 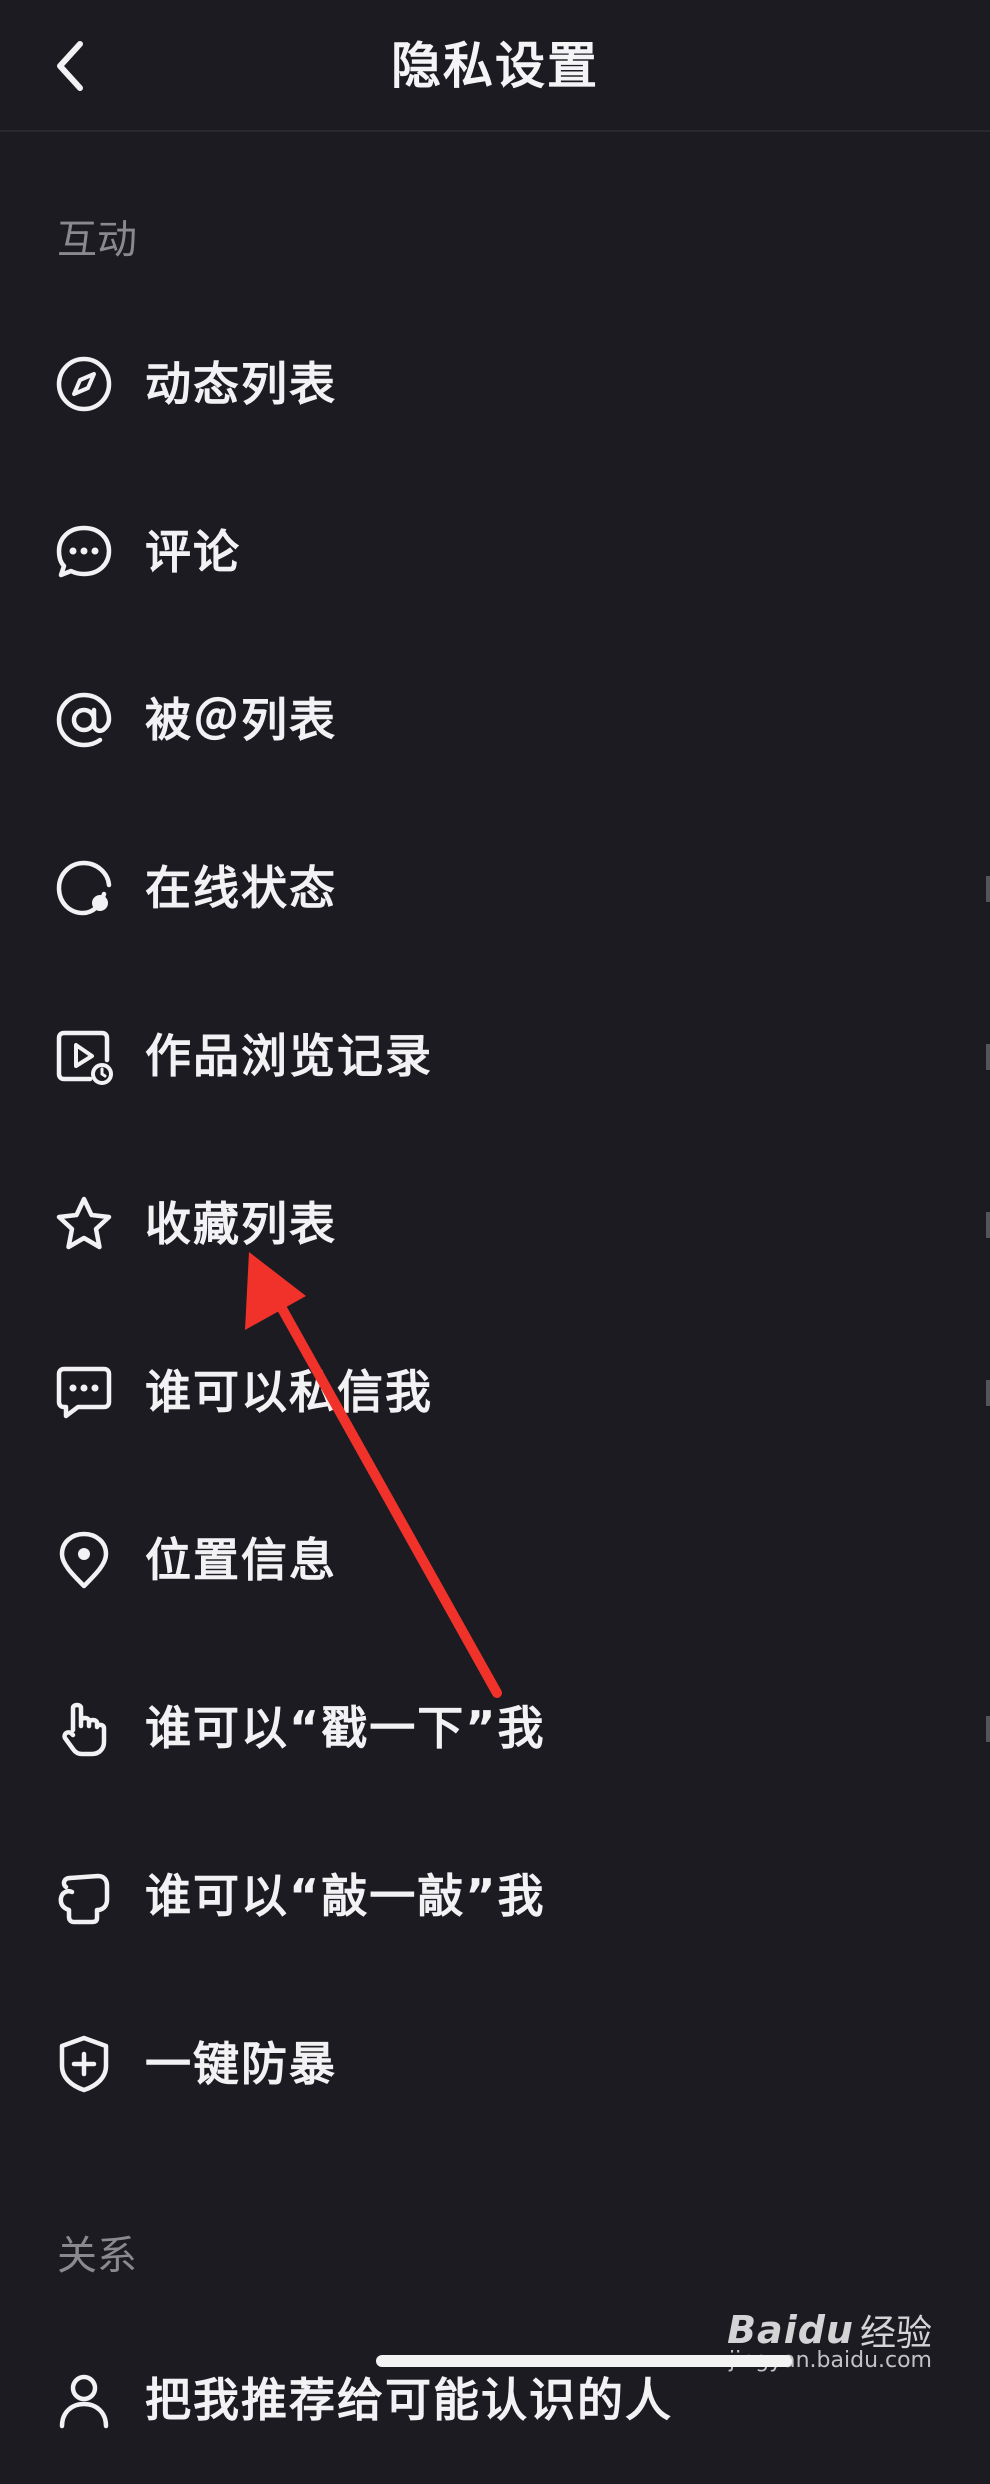 What do you see at coordinates (84, 1560) in the screenshot?
I see `location-pin-icon` at bounding box center [84, 1560].